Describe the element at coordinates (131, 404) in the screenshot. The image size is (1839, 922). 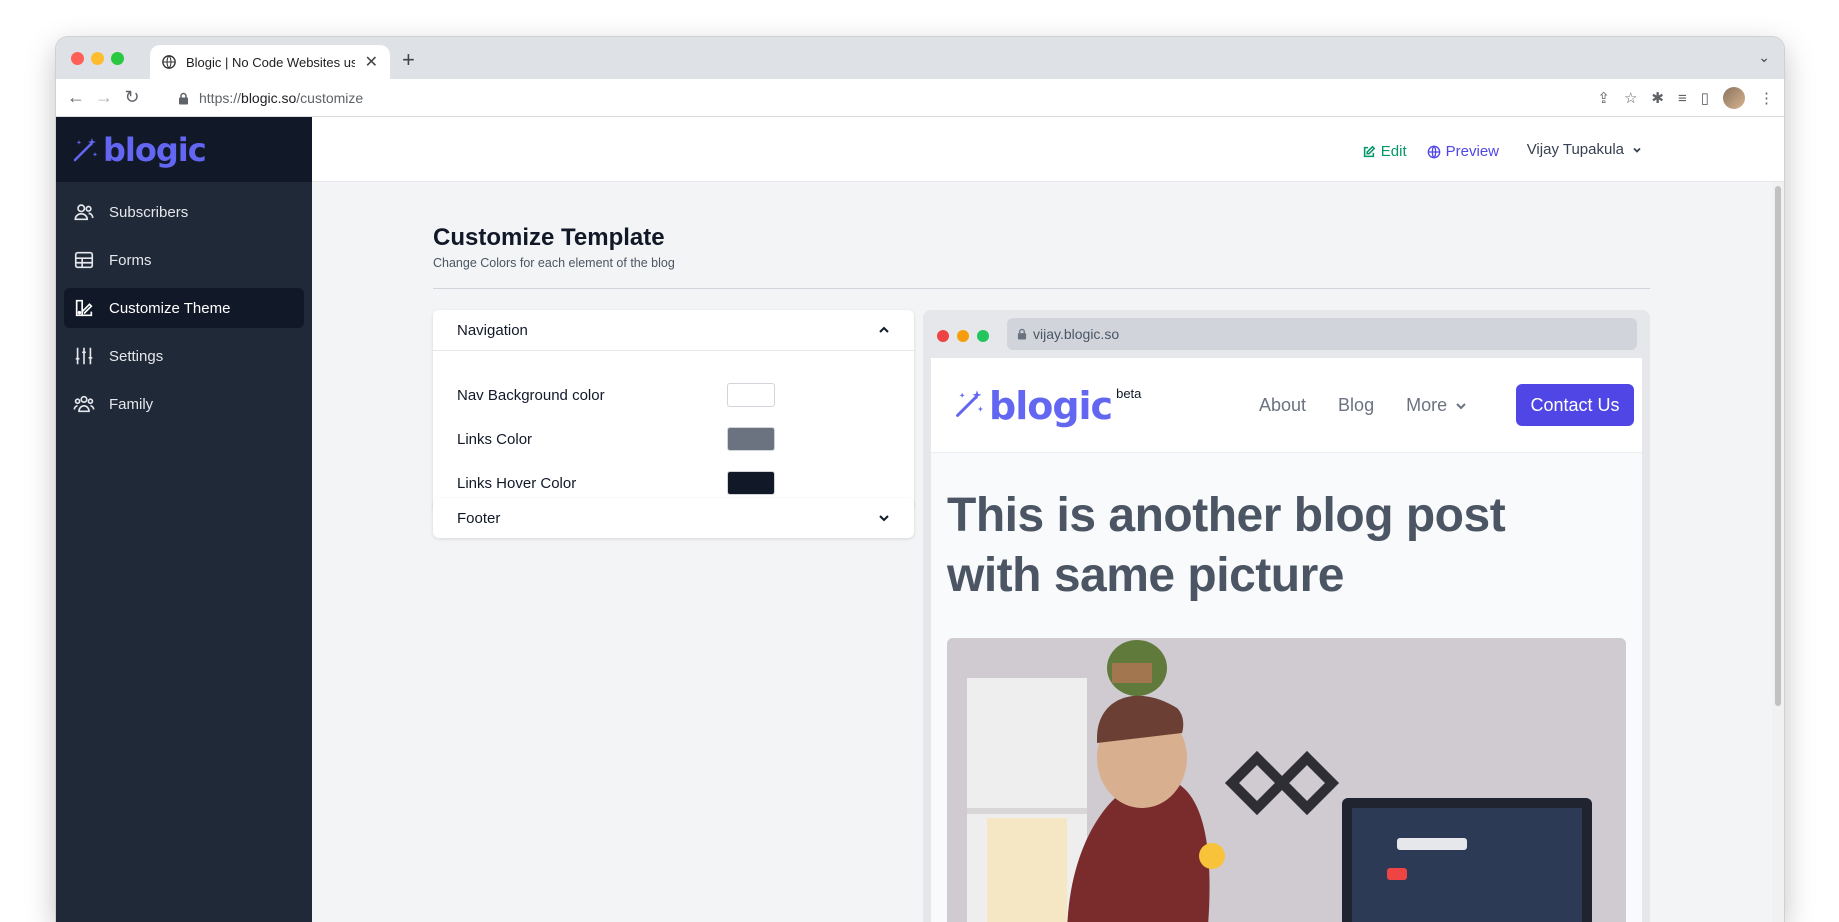
I see `sidebar-item-label: Family` at that location.